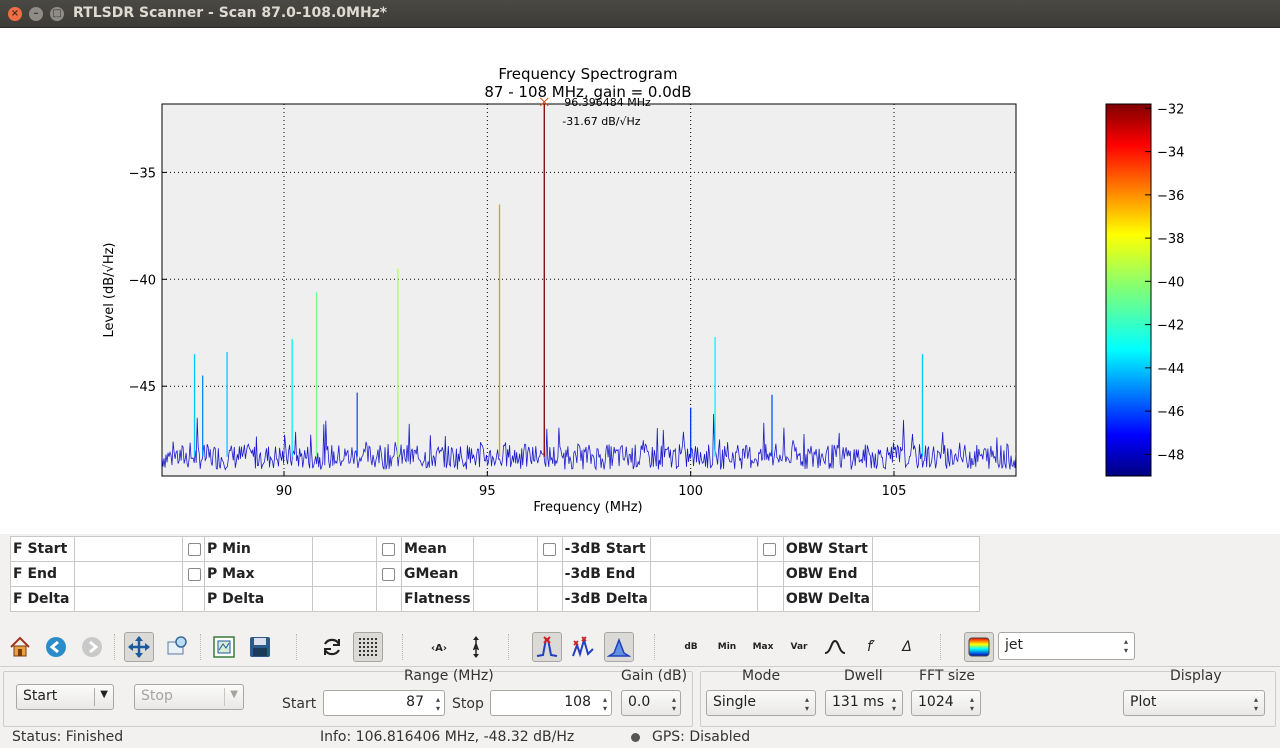  Describe the element at coordinates (42, 574) in the screenshot. I see `f-end-label: F End` at that location.